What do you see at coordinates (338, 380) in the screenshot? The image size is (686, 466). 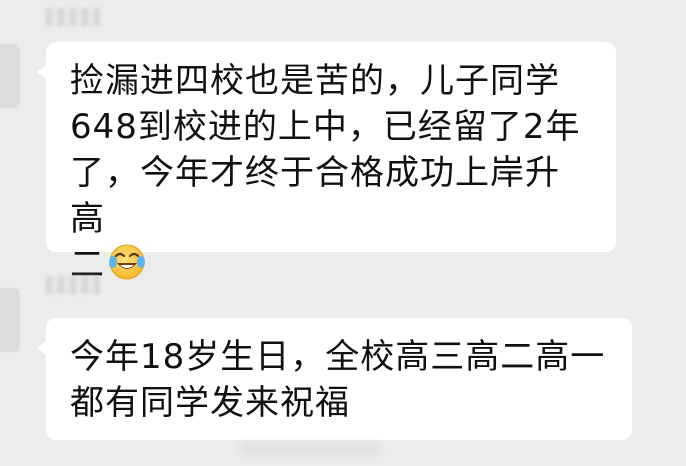 I see `message-text: 今年18岁生日，全校高三高二高一 都有同学发来祝福` at bounding box center [338, 380].